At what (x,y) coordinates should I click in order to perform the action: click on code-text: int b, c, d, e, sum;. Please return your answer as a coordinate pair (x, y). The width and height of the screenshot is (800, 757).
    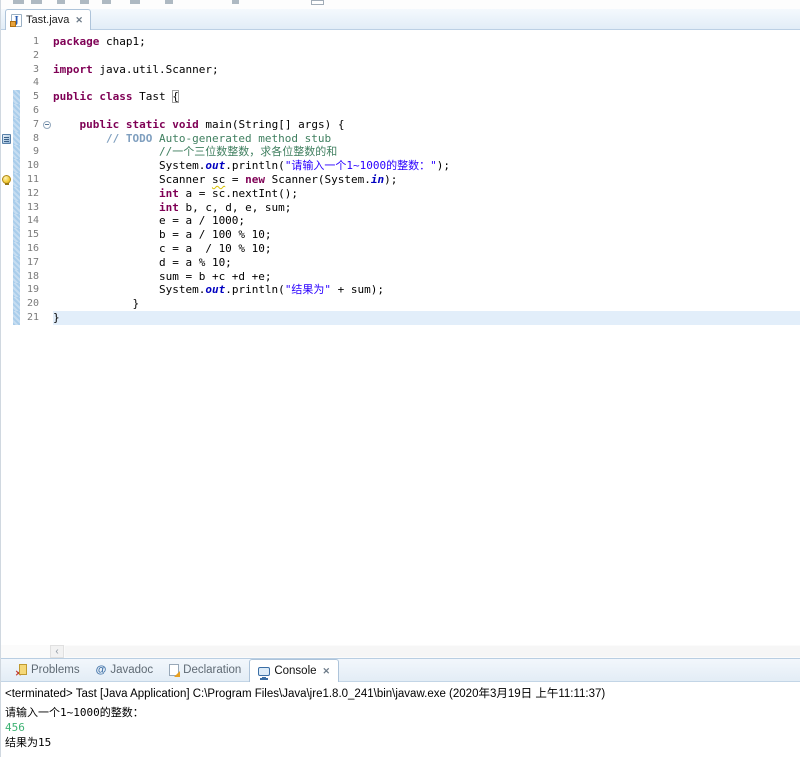
    Looking at the image, I should click on (426, 208).